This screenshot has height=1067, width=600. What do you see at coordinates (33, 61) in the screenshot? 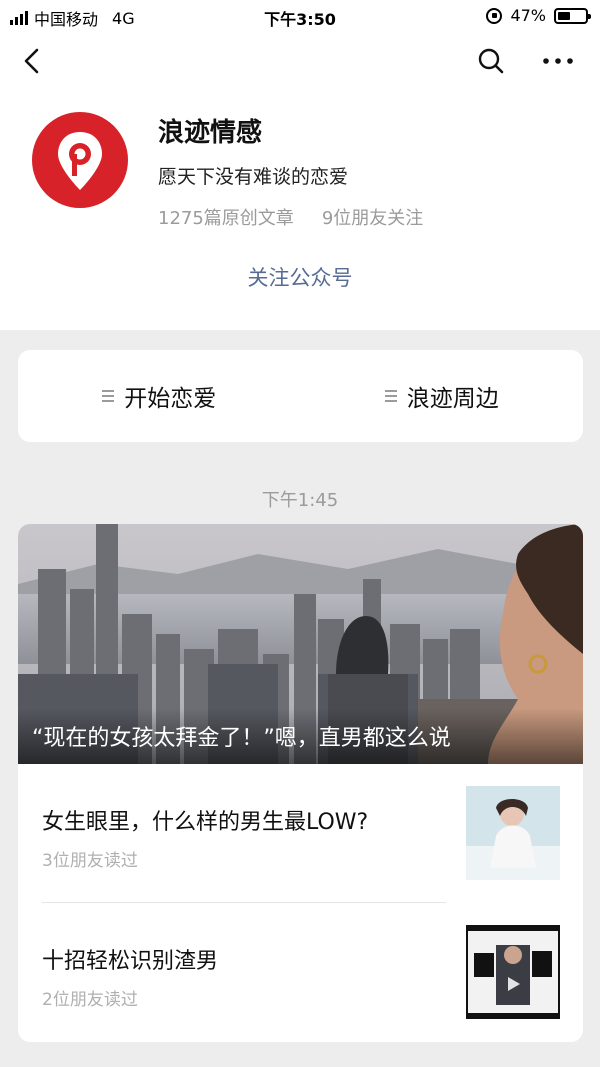
I see `back-icon` at bounding box center [33, 61].